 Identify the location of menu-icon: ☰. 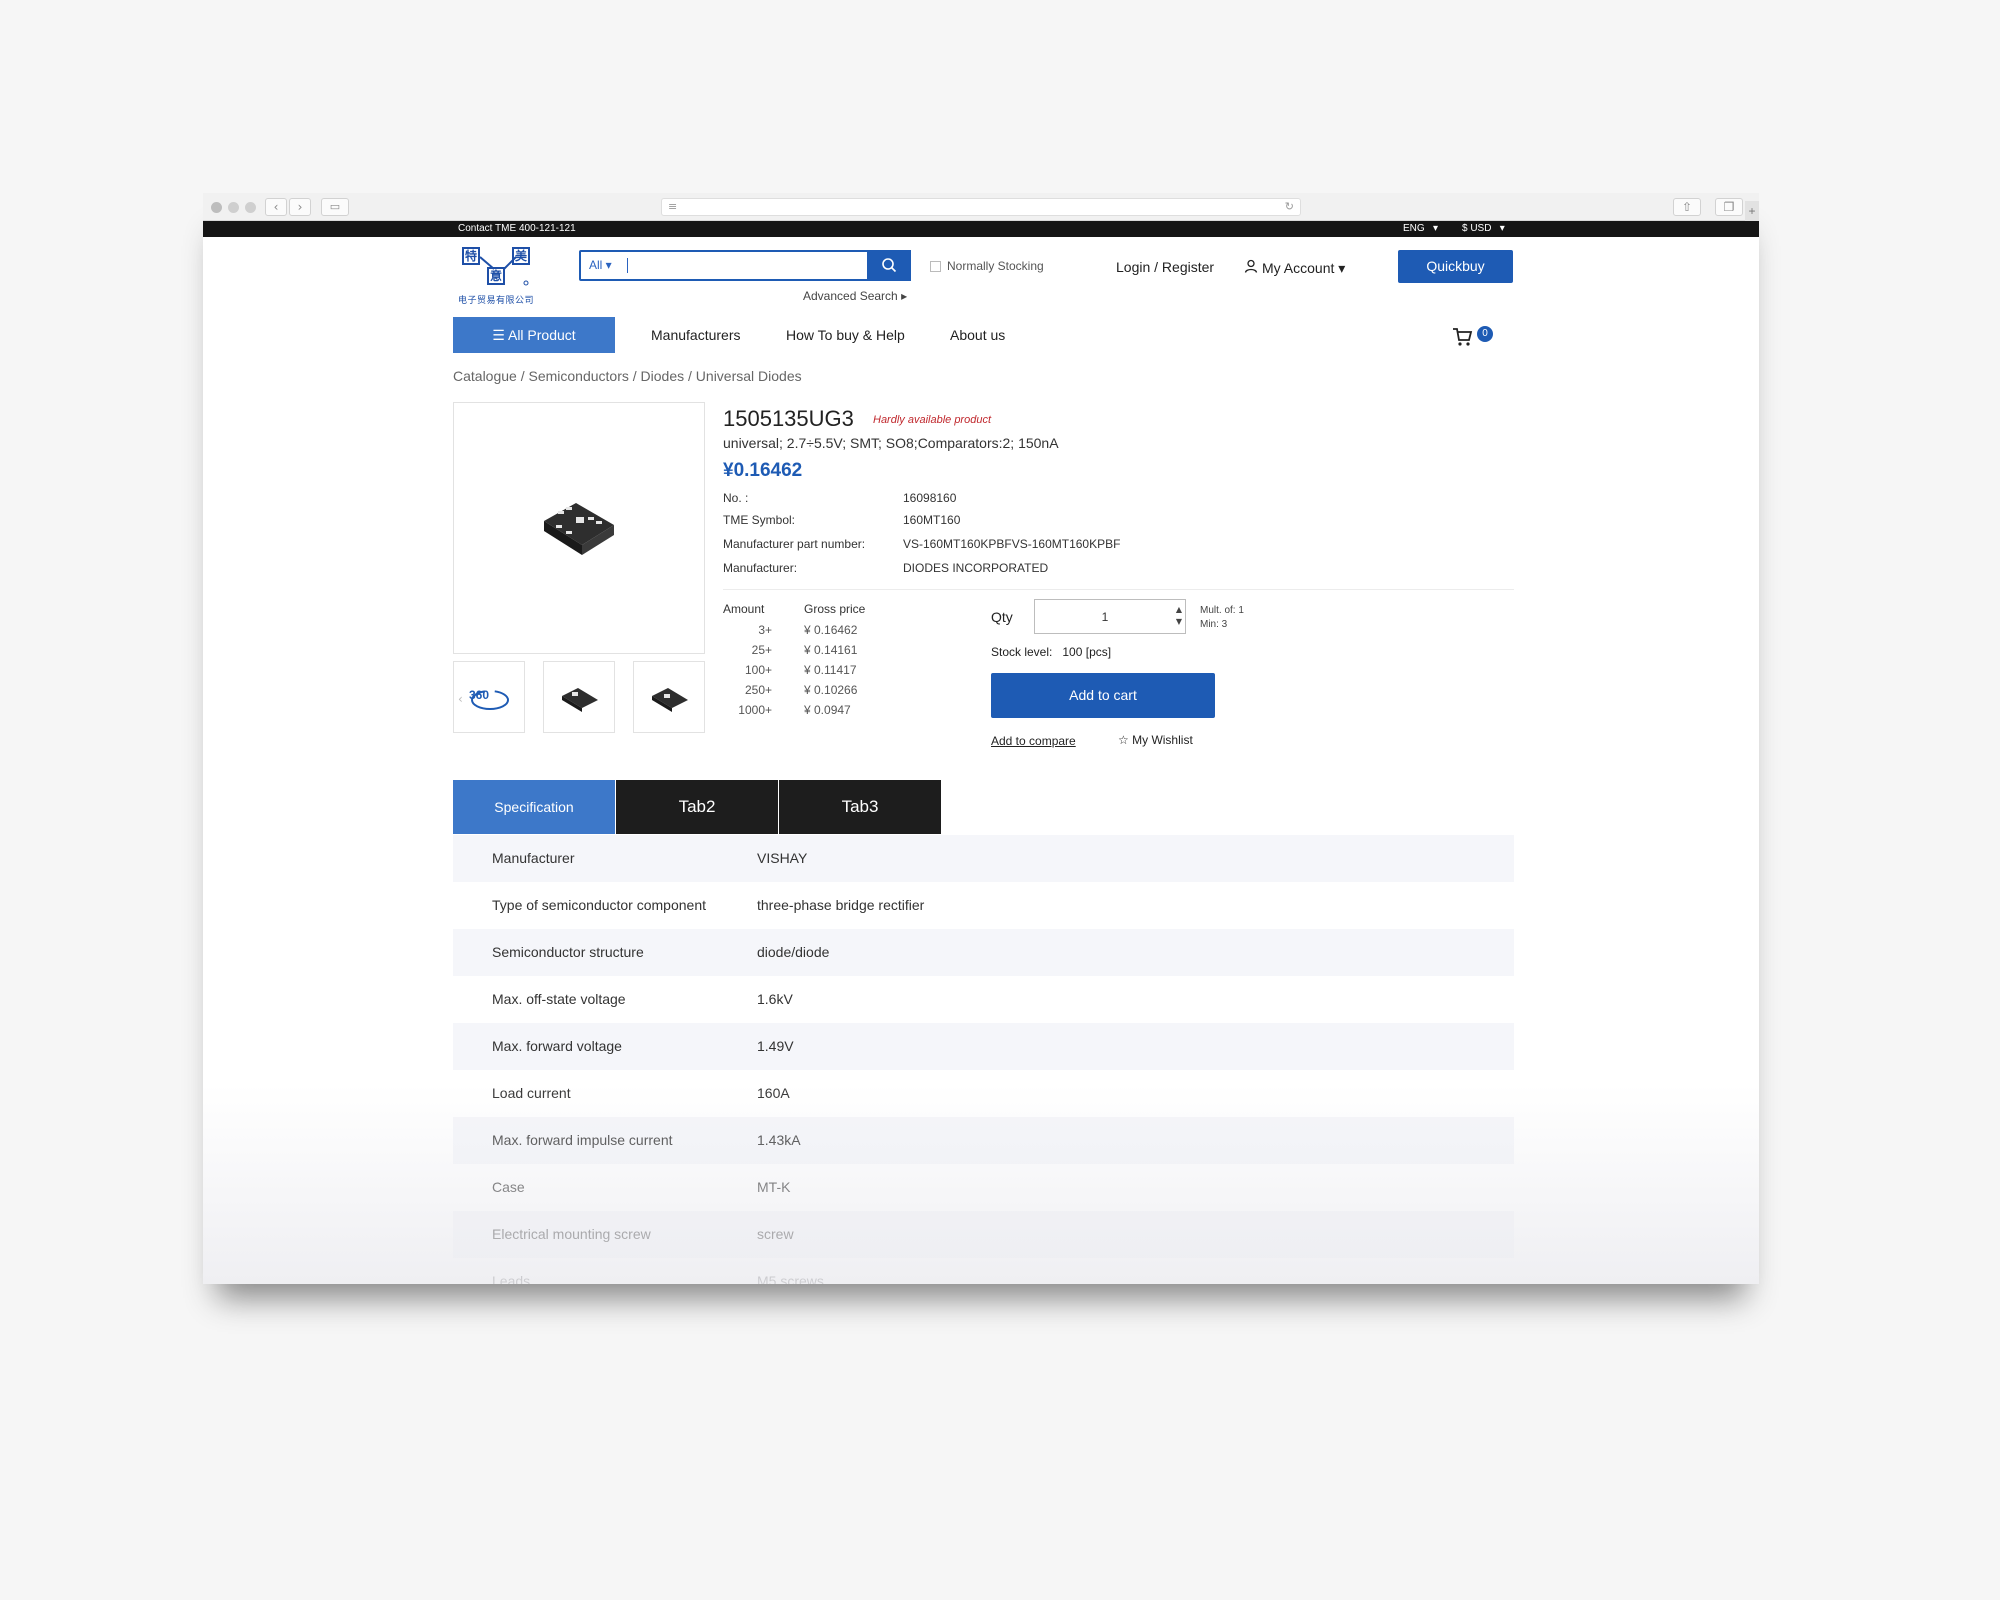
(498, 335).